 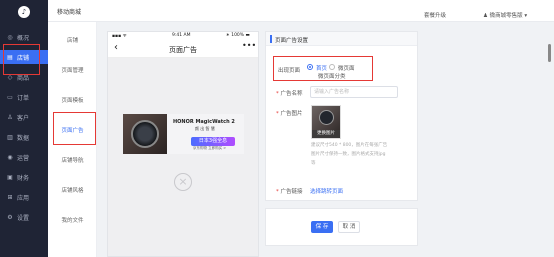 I want to click on cancel-button: 取 消, so click(x=349, y=227).